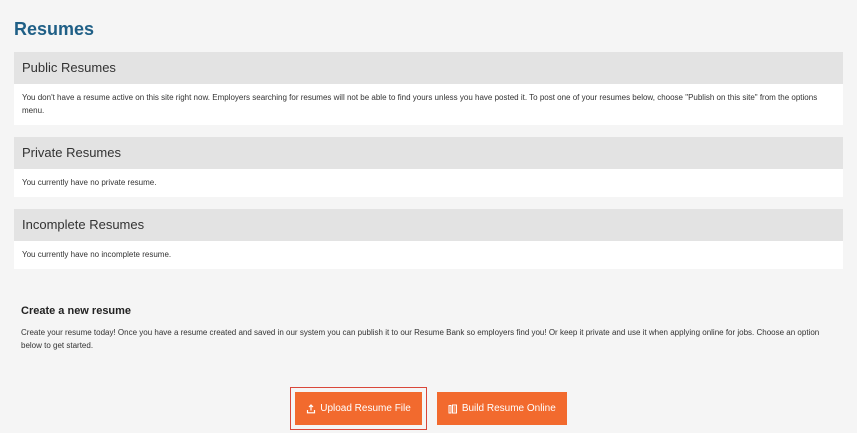  I want to click on upload-button-focus-ring: Upload Resume File, so click(358, 408).